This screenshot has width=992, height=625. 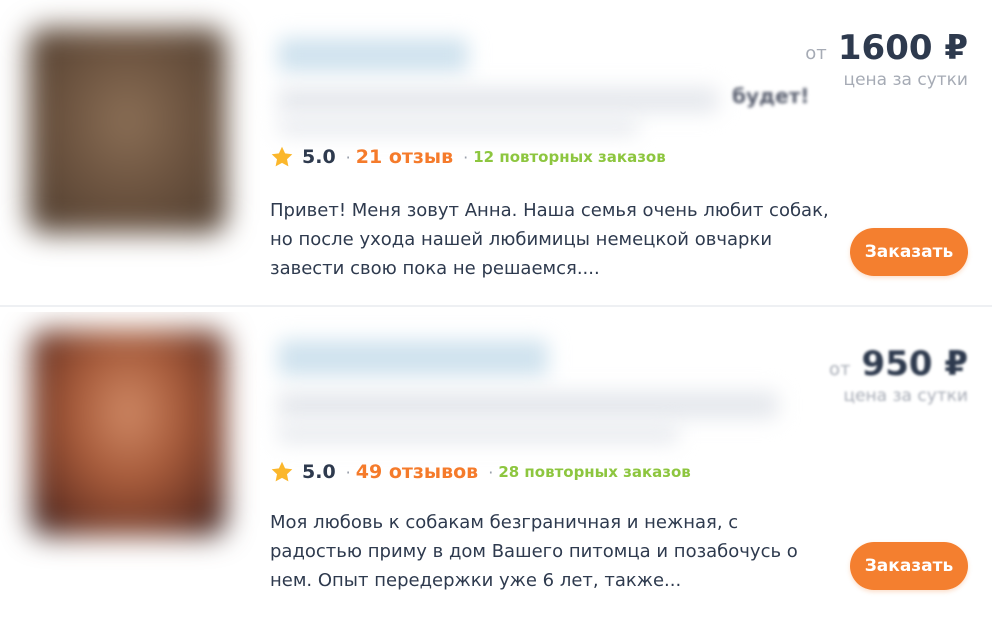 I want to click on reviews-link: 49 отзывов, so click(x=417, y=472).